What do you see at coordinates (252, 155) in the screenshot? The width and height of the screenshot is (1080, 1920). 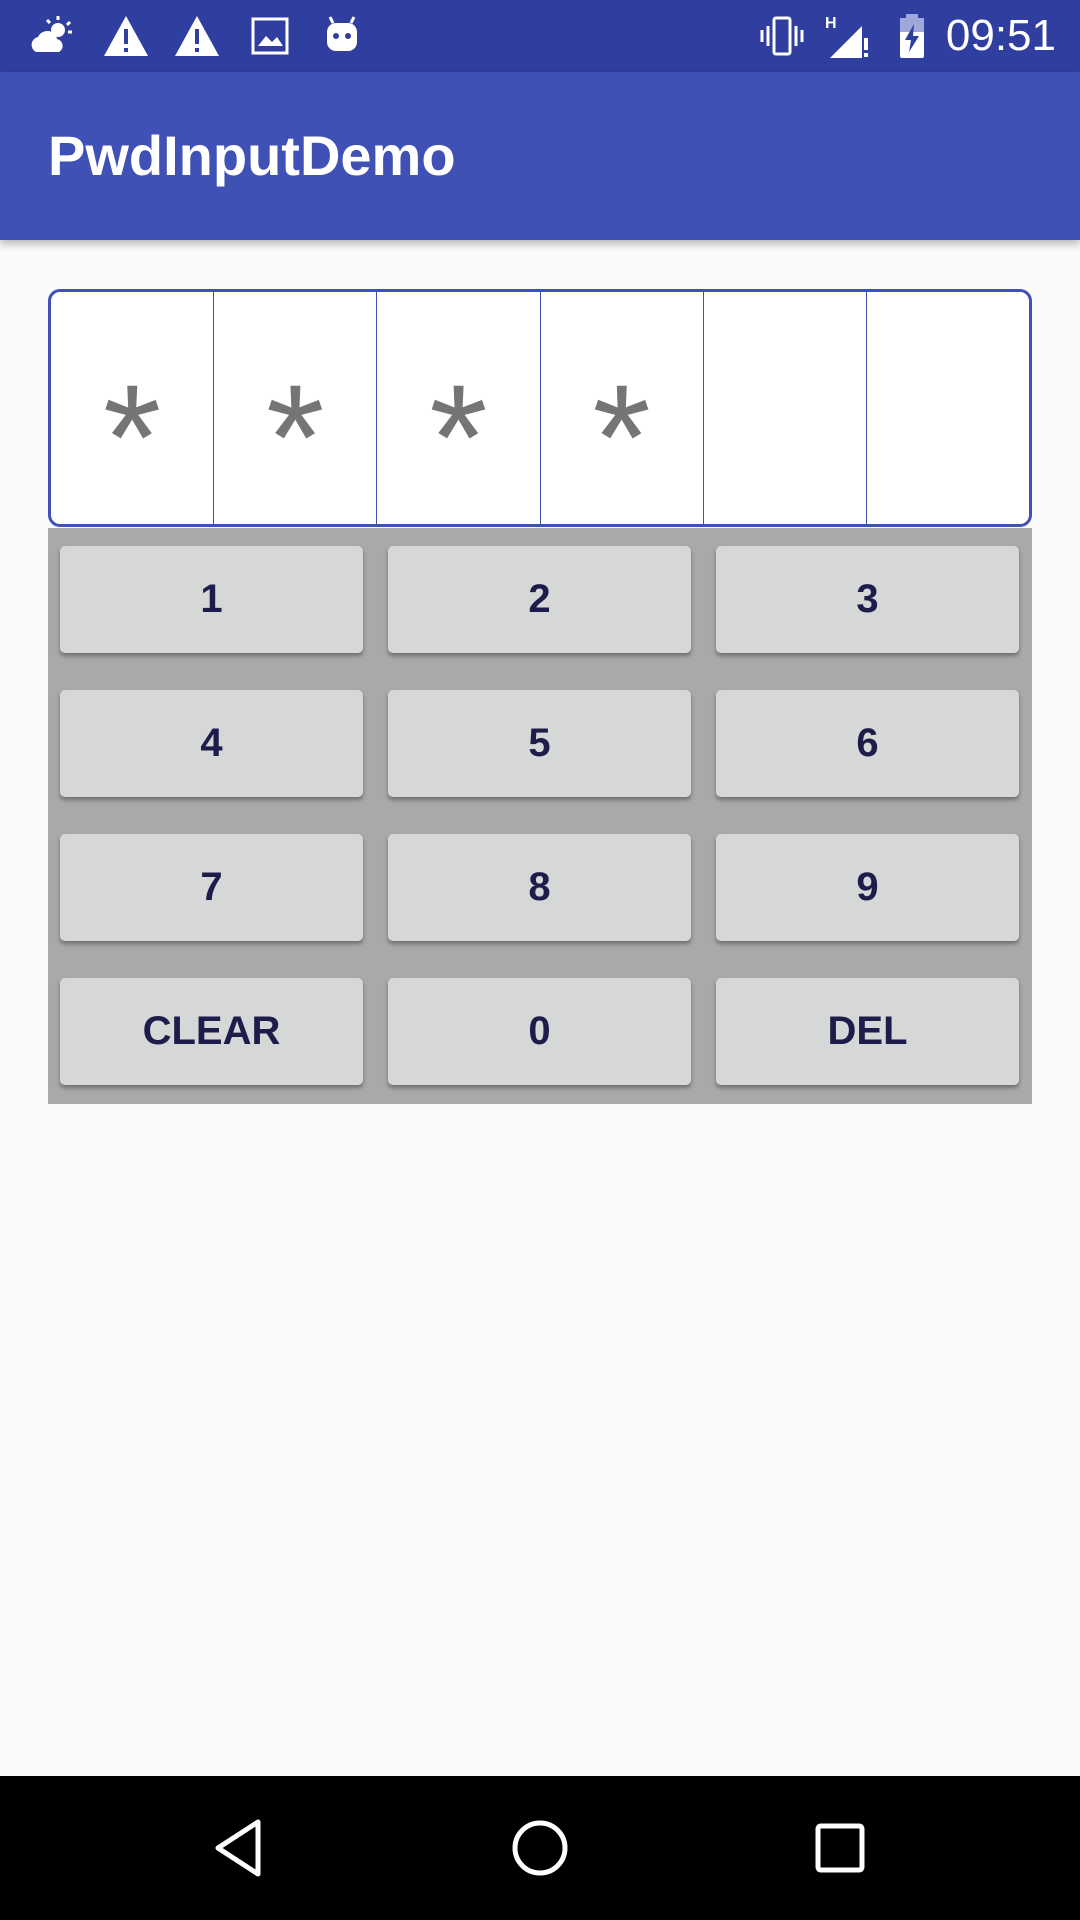 I see `app-title: PwdInputDemo` at bounding box center [252, 155].